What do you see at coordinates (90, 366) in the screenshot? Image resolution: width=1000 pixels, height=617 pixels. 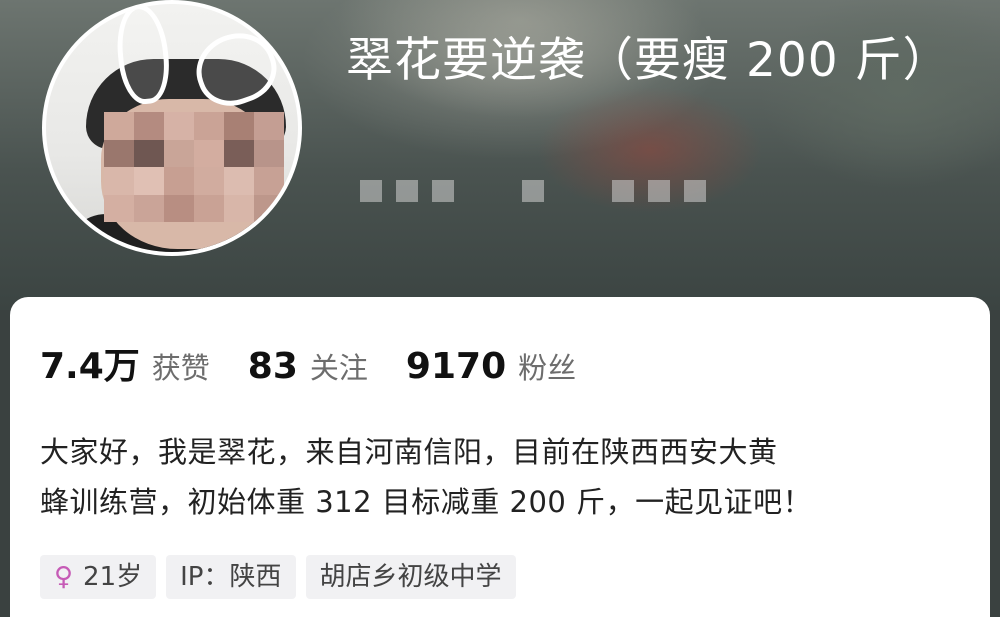 I see `stat-likes-value: 7.4万` at bounding box center [90, 366].